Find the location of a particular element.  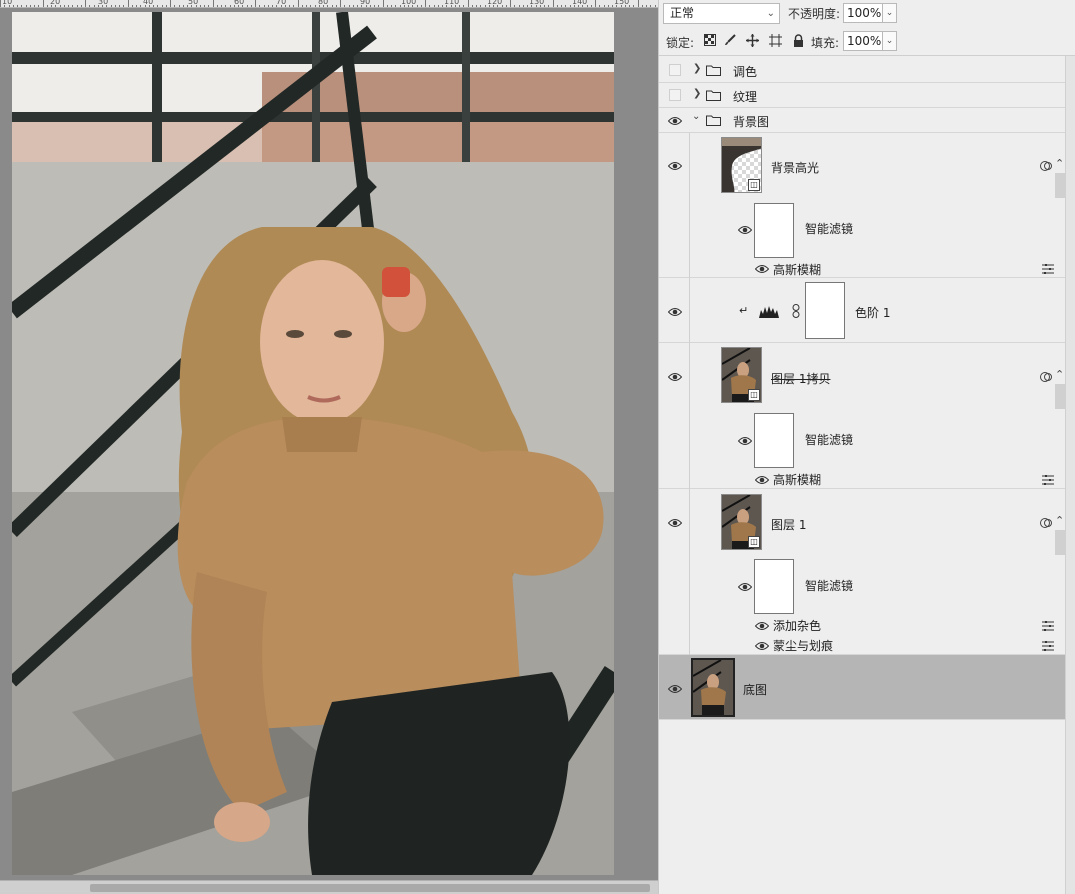

horizontal-scrollbar is located at coordinates (329, 887).